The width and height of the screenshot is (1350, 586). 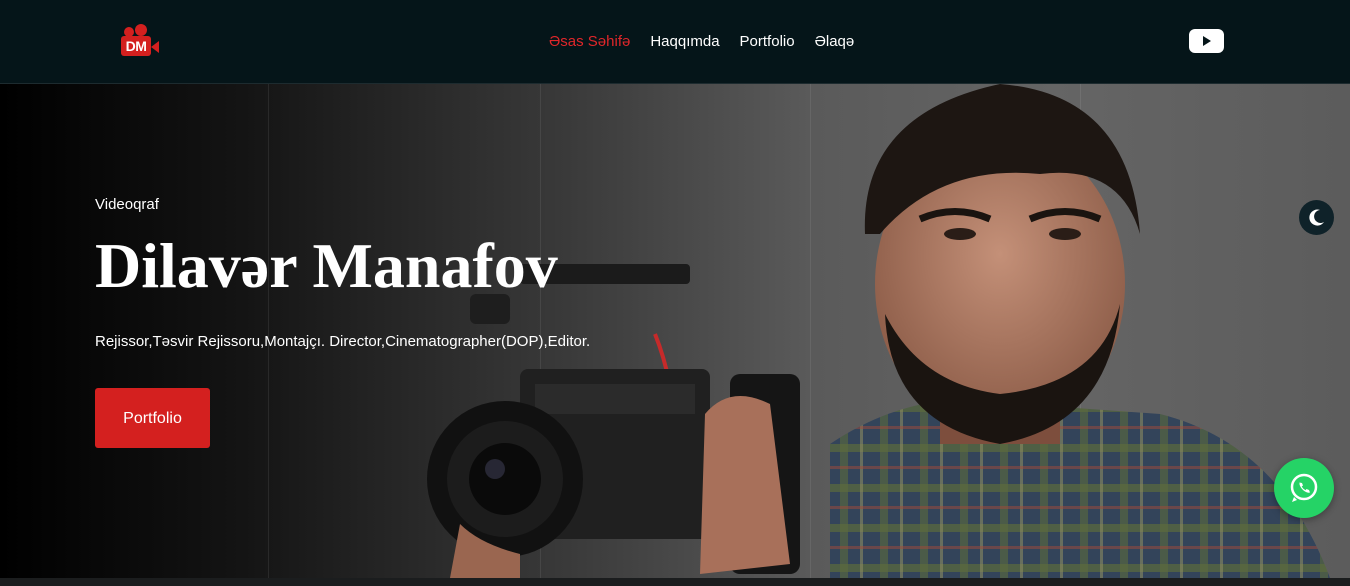 What do you see at coordinates (155, 47) in the screenshot?
I see `logo-lens-shape` at bounding box center [155, 47].